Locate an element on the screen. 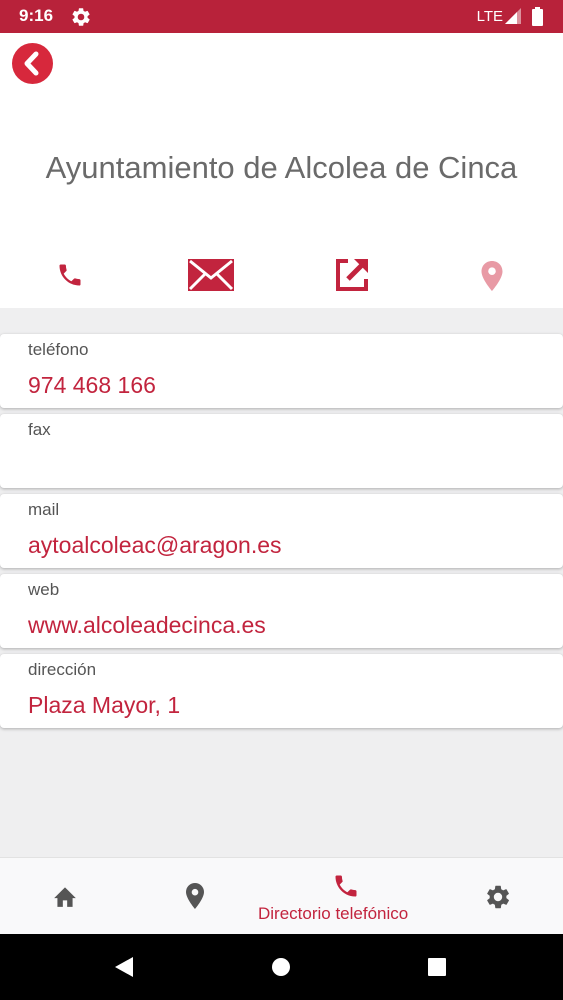 The height and width of the screenshot is (1000, 563). chevron-left-icon is located at coordinates (31, 63).